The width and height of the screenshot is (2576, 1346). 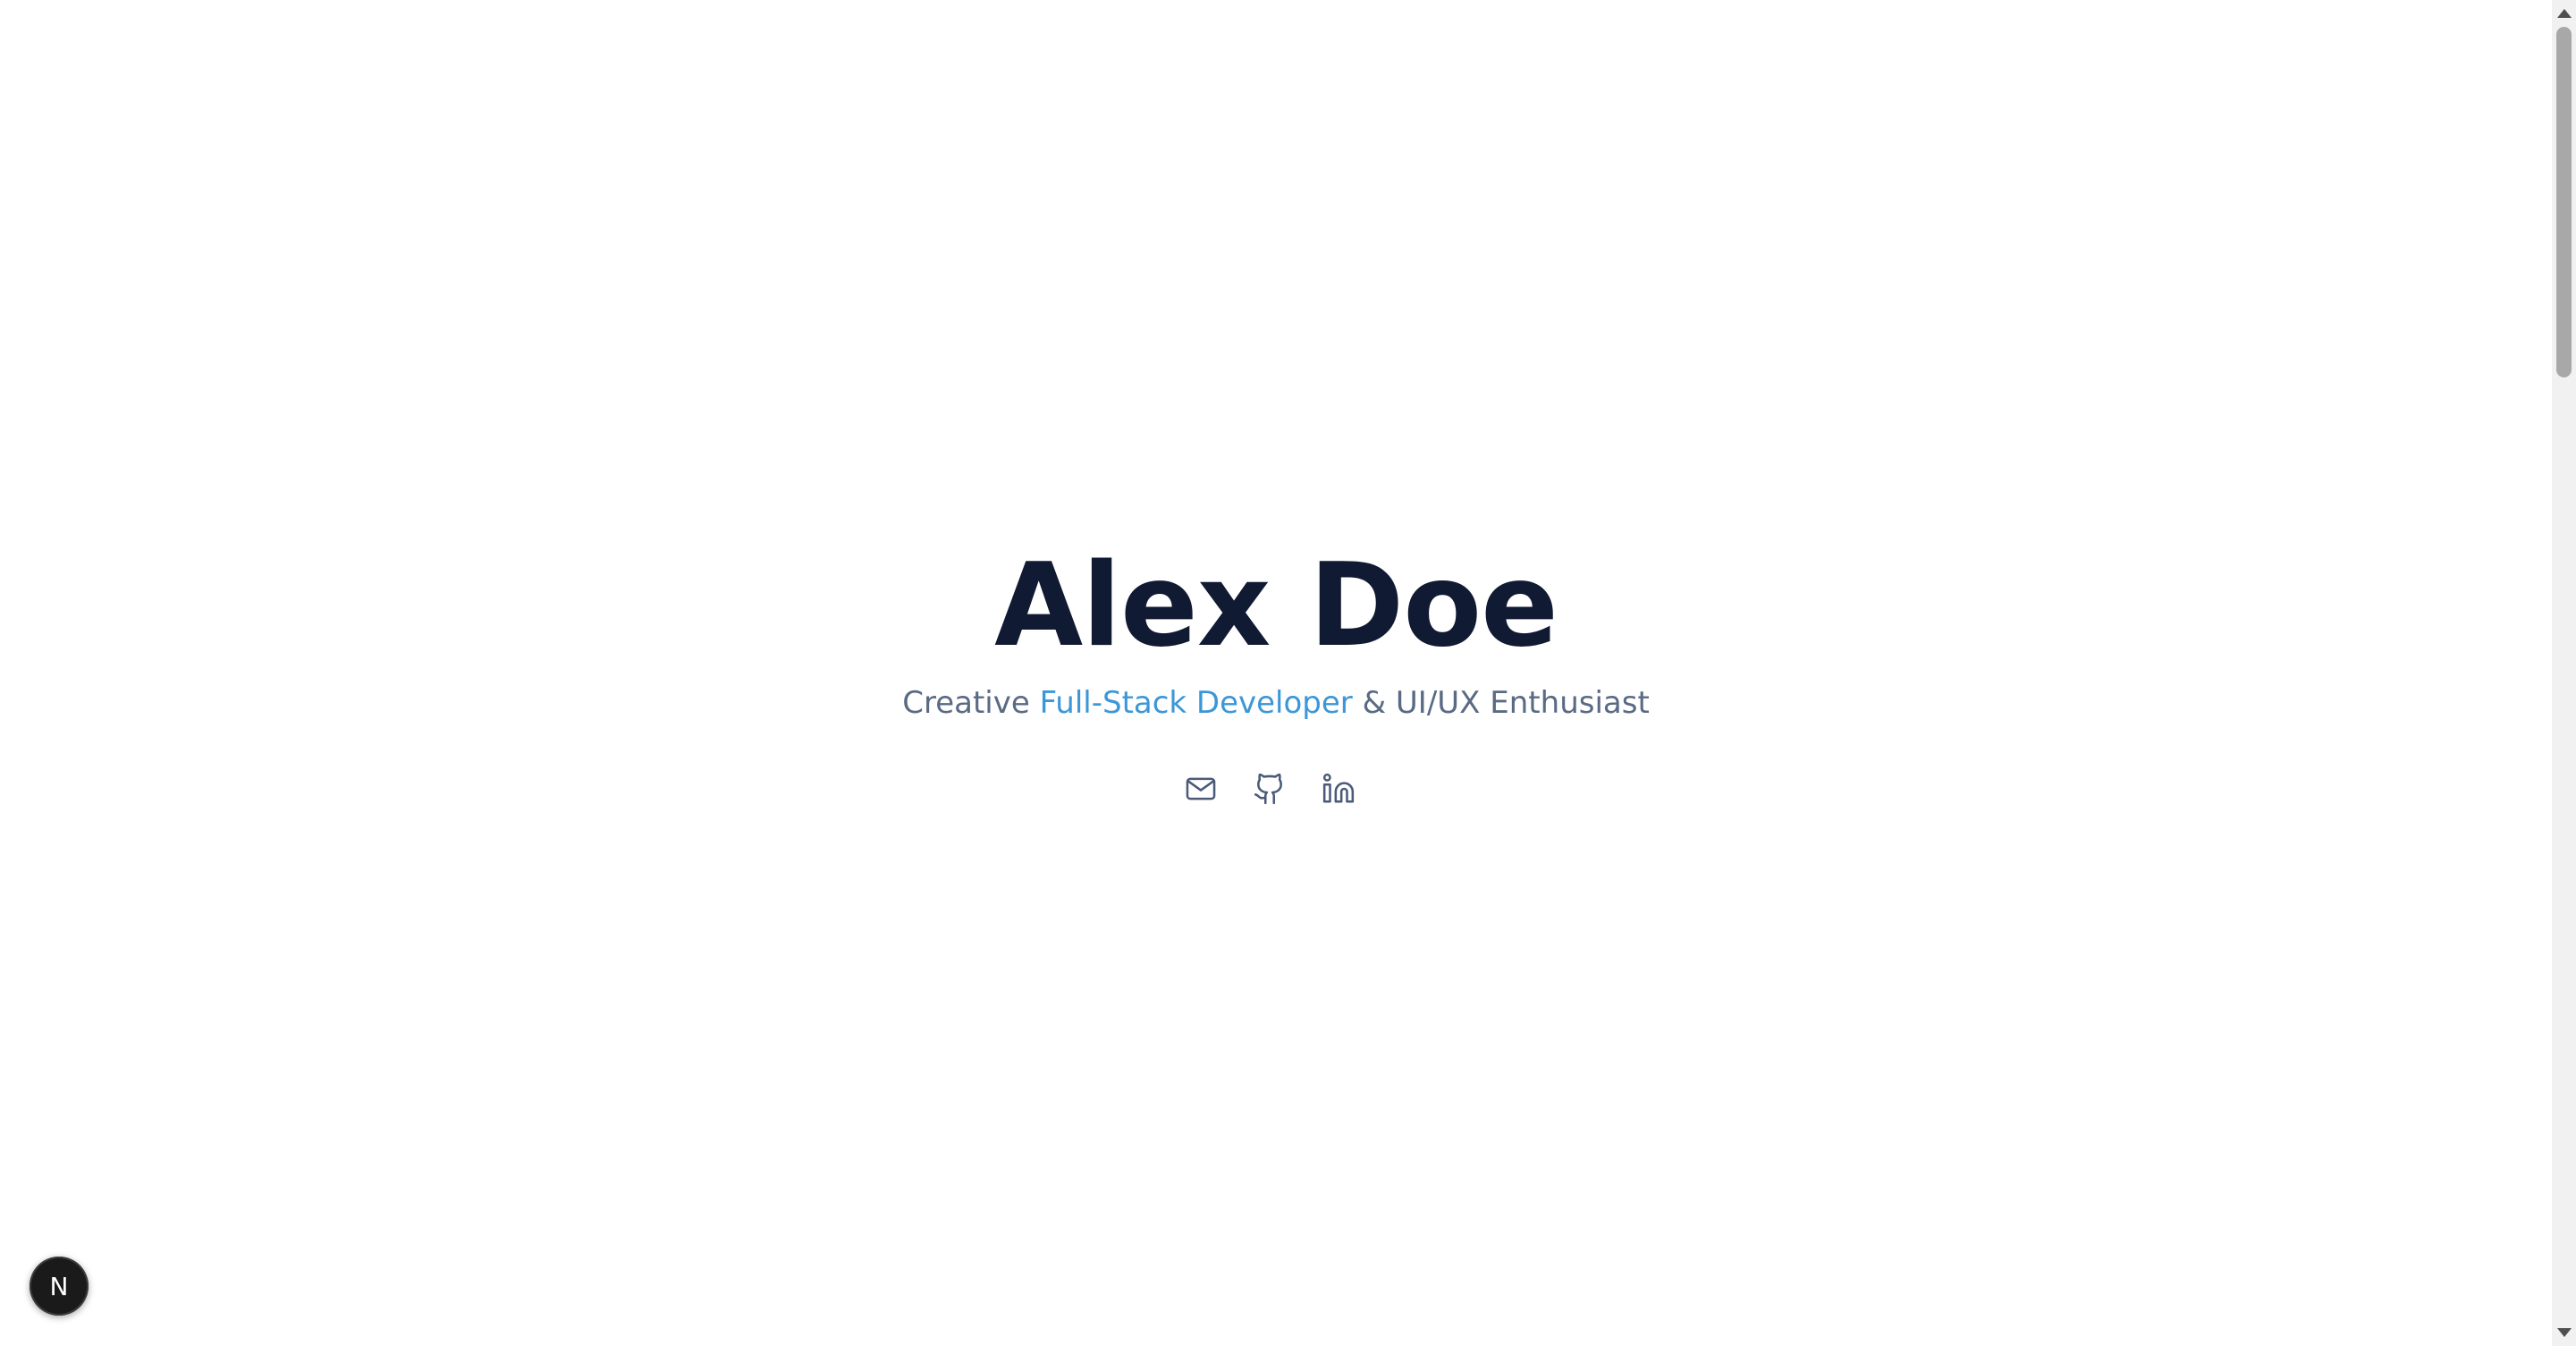 I want to click on email-link, so click(x=1201, y=789).